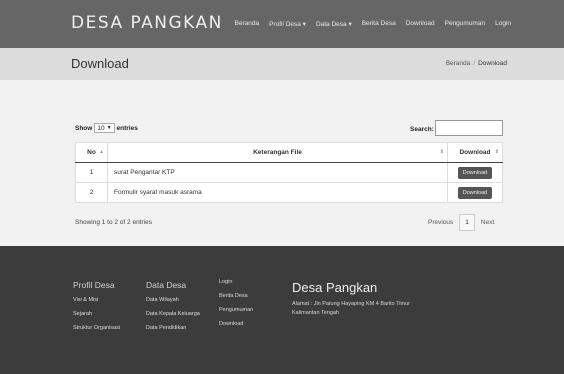  Describe the element at coordinates (127, 128) in the screenshot. I see `entries-label: entries` at that location.